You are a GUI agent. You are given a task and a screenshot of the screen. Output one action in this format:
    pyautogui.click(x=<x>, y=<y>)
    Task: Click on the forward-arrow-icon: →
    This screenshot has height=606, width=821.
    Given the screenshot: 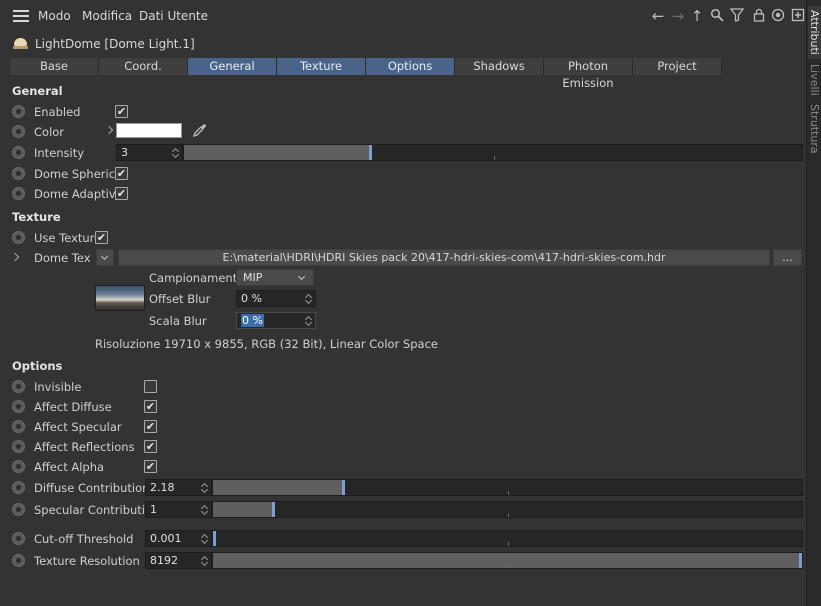 What is the action you would take?
    pyautogui.click(x=678, y=16)
    